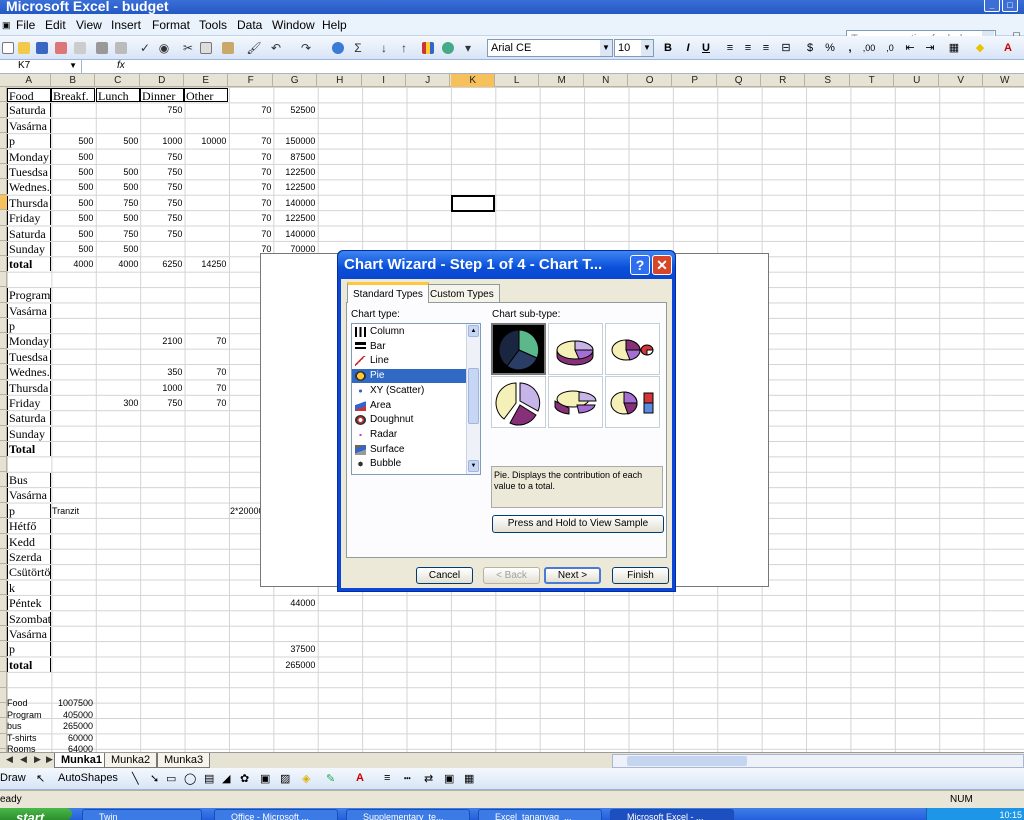 The image size is (1024, 820). I want to click on chart-type-doughnut: Doughnut, so click(409, 420).